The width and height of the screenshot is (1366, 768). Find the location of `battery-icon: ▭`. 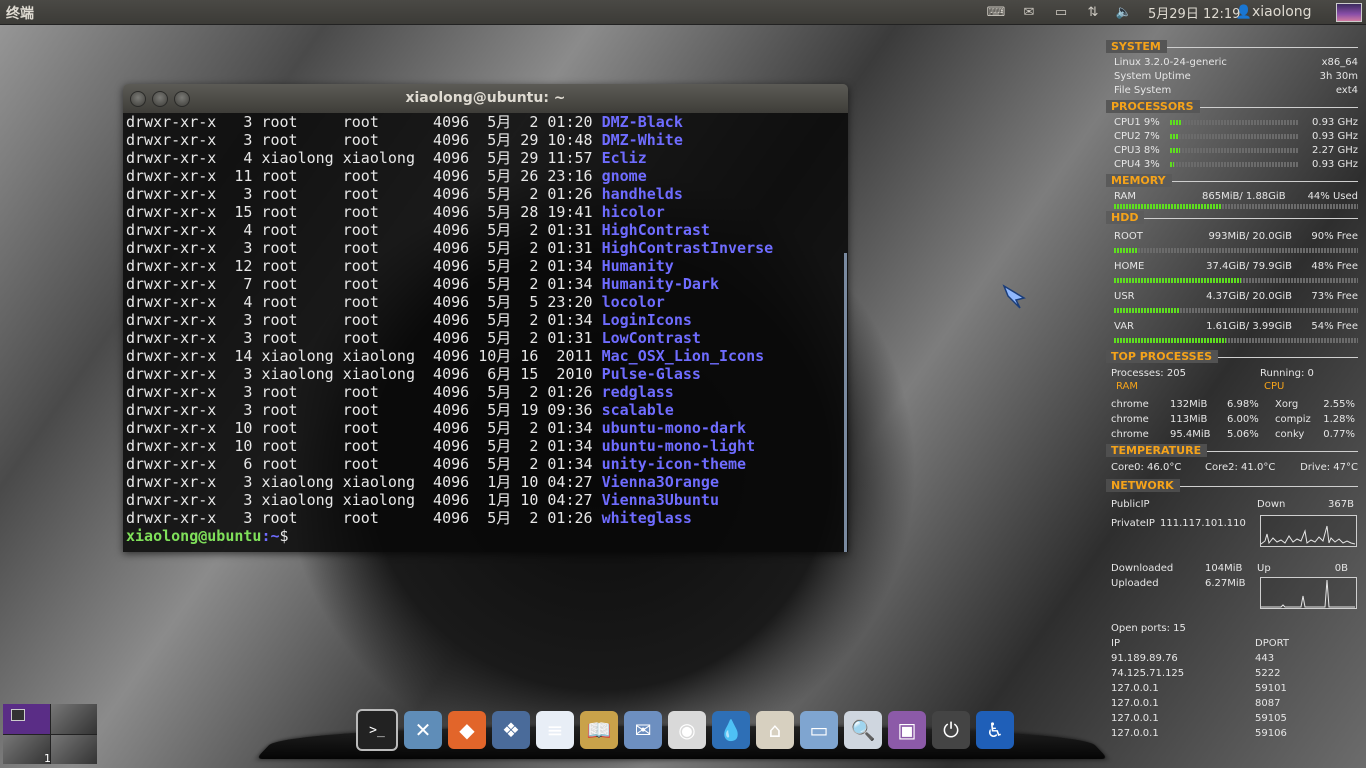

battery-icon: ▭ is located at coordinates (1061, 12).